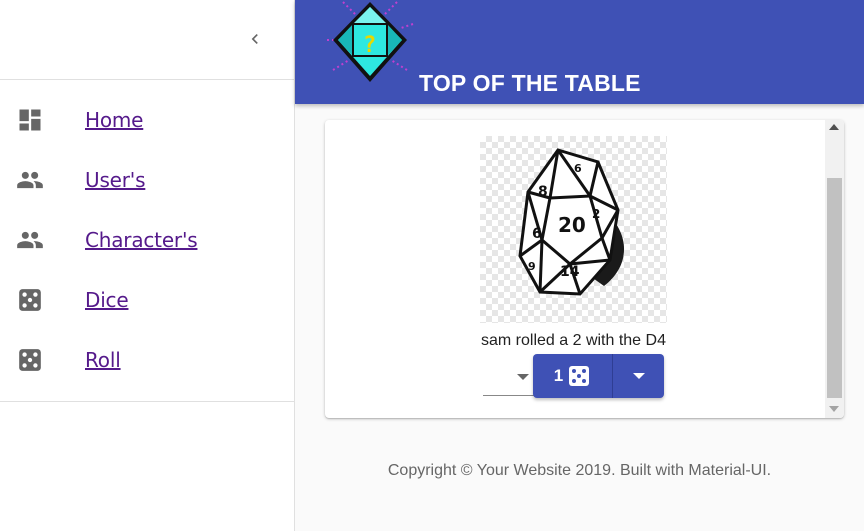  Describe the element at coordinates (530, 83) in the screenshot. I see `app-title: TOP OF THE TABLE` at that location.